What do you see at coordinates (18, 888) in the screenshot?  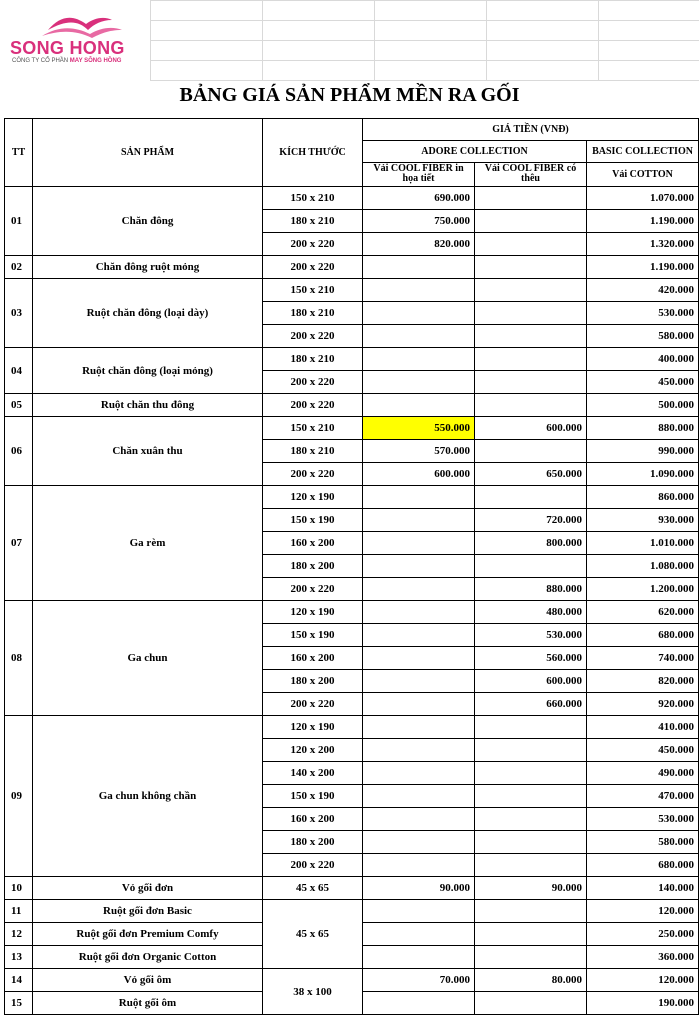 I see `row-number: 10` at bounding box center [18, 888].